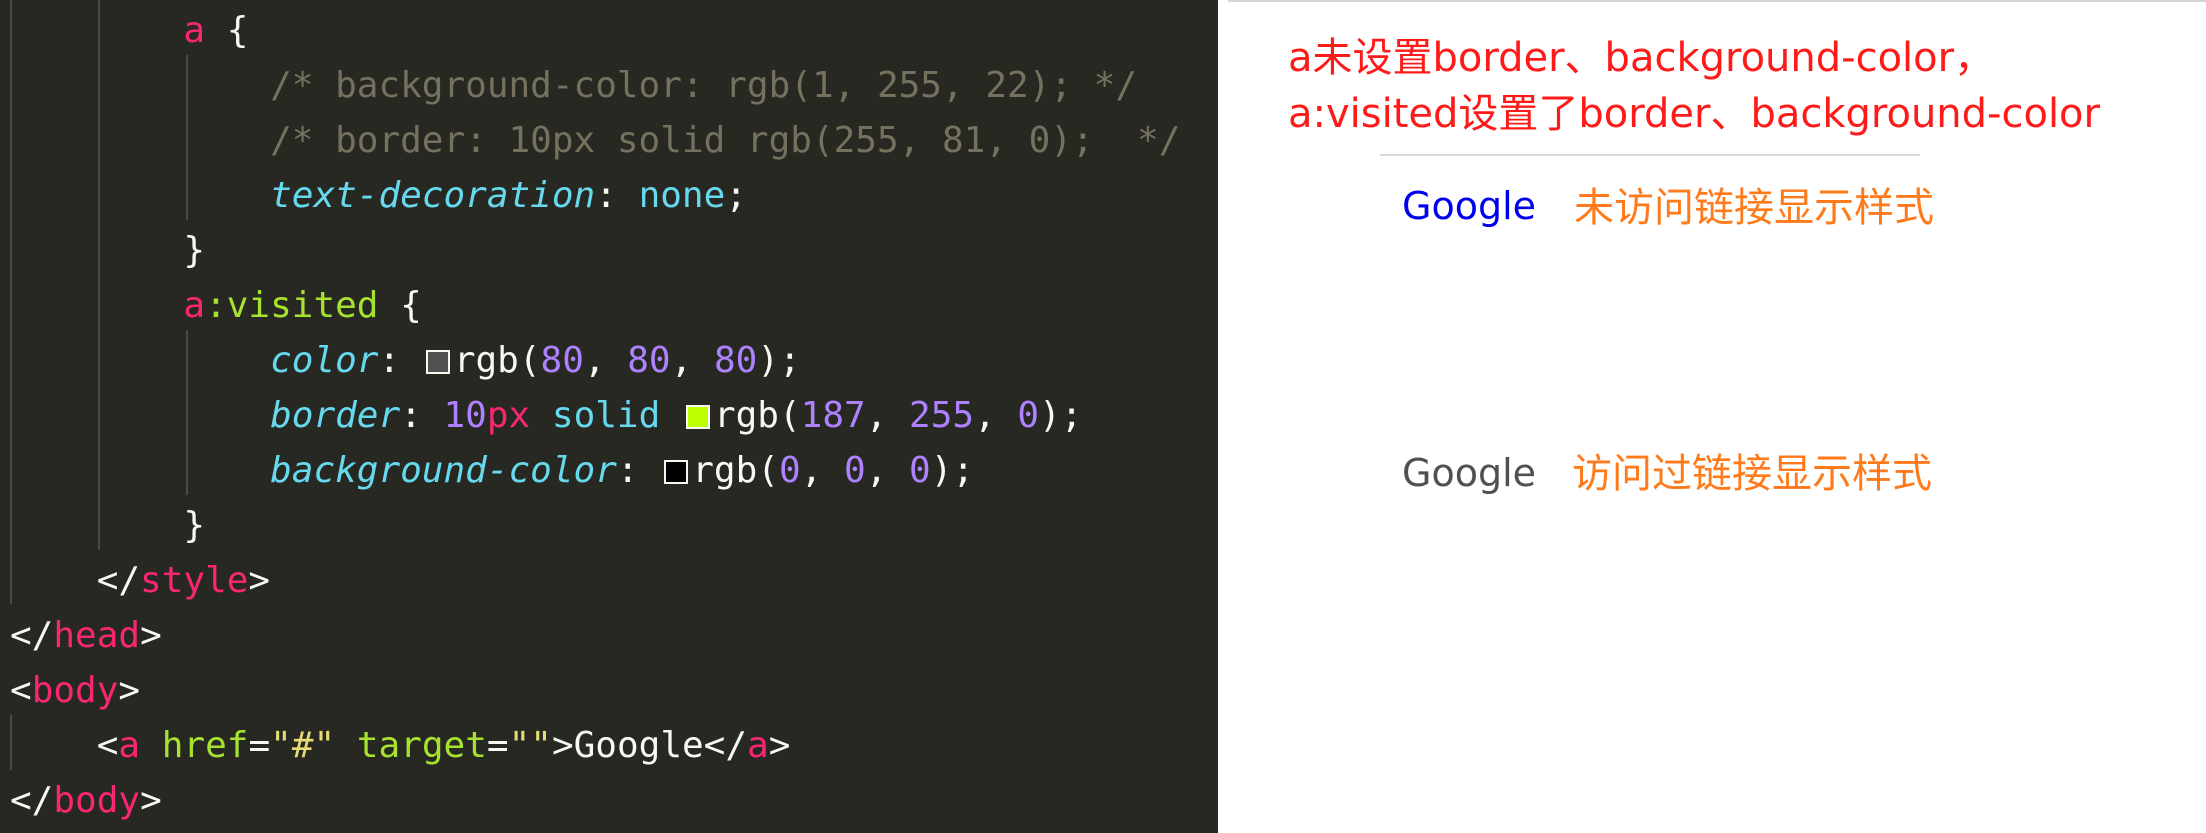 This screenshot has height=833, width=2206. What do you see at coordinates (704, 85) in the screenshot?
I see `code-token: /* background-color: rgb(1, 255, 22); */` at bounding box center [704, 85].